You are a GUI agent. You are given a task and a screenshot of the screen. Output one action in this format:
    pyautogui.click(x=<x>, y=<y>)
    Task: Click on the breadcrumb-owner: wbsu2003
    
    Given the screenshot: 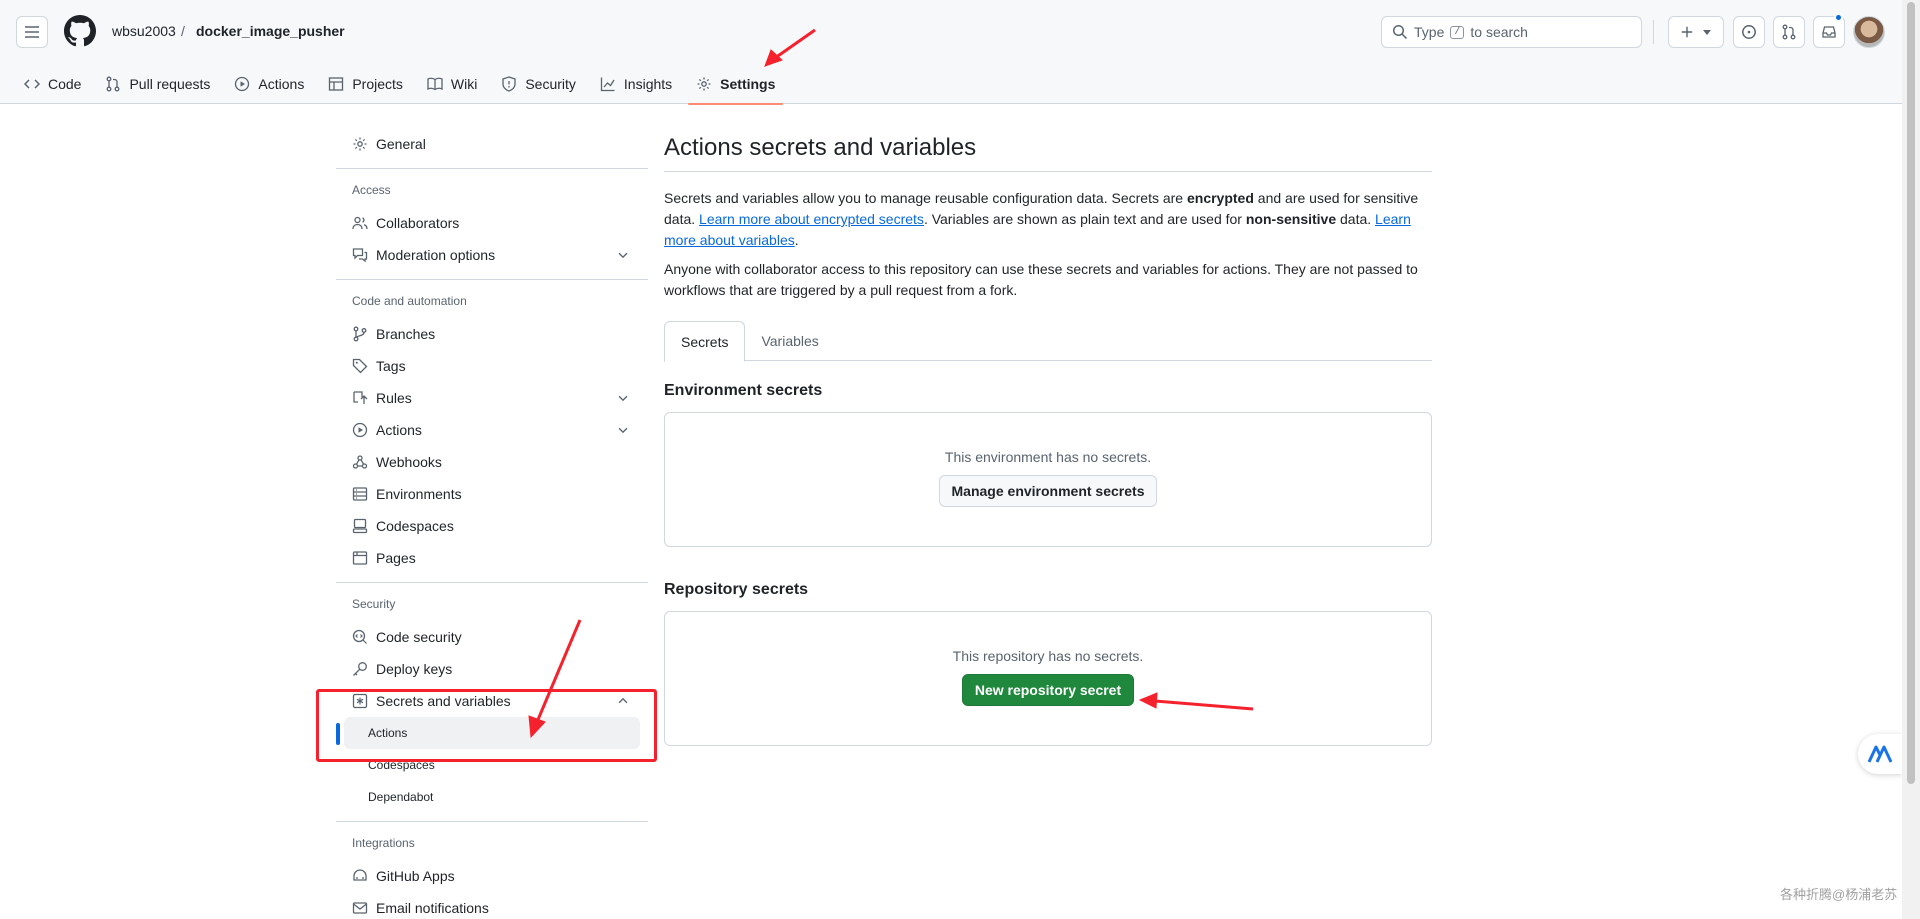 What is the action you would take?
    pyautogui.click(x=144, y=31)
    